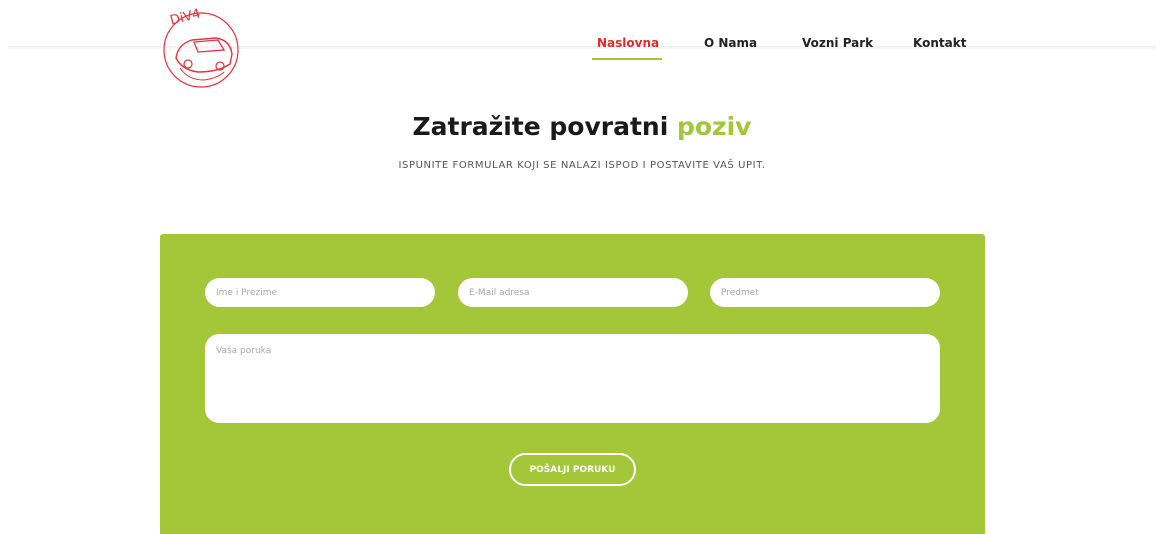  What do you see at coordinates (825, 292) in the screenshot?
I see `subject-input` at bounding box center [825, 292].